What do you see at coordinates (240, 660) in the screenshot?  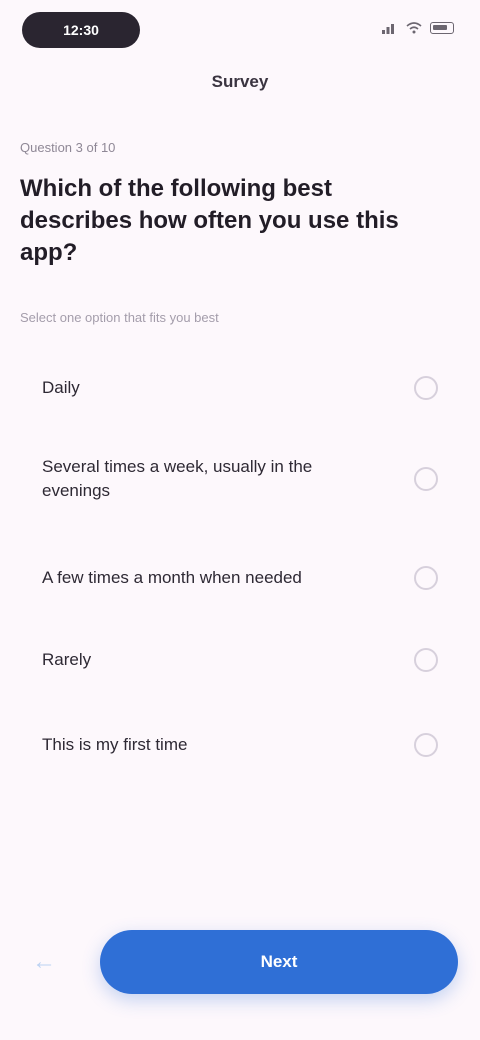 I see `option-item: Rarely` at bounding box center [240, 660].